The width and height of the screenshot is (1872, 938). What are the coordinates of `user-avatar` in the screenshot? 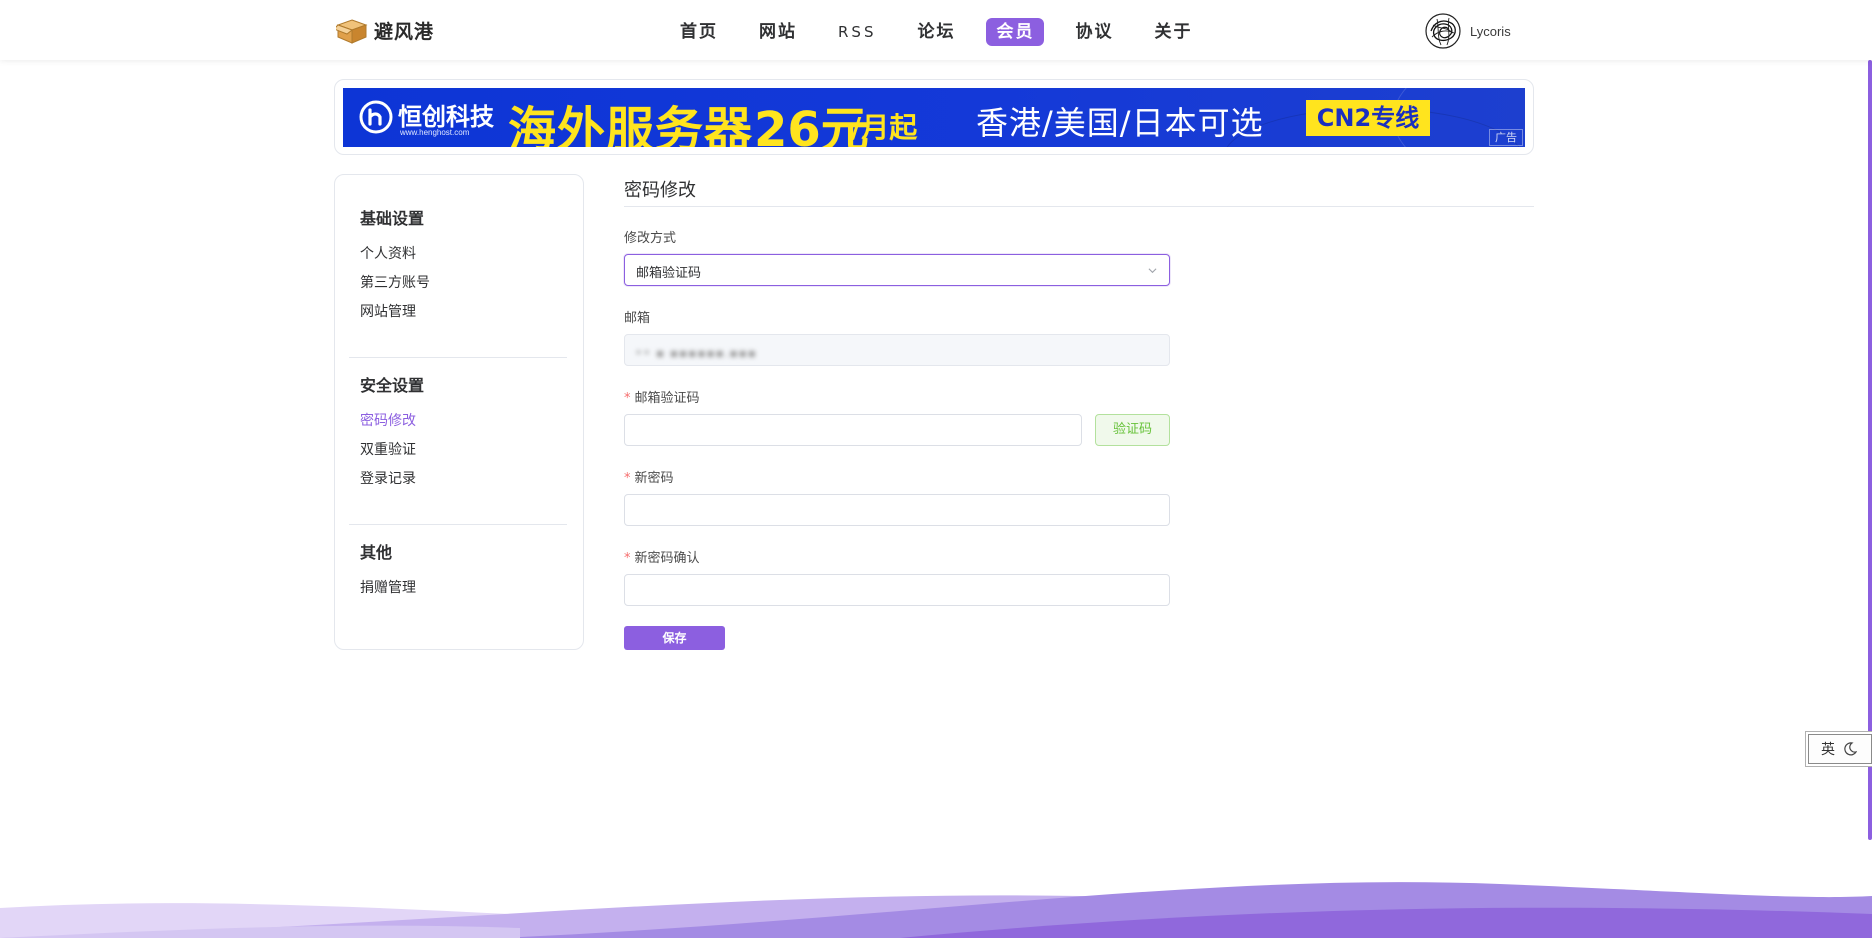 It's located at (1443, 31).